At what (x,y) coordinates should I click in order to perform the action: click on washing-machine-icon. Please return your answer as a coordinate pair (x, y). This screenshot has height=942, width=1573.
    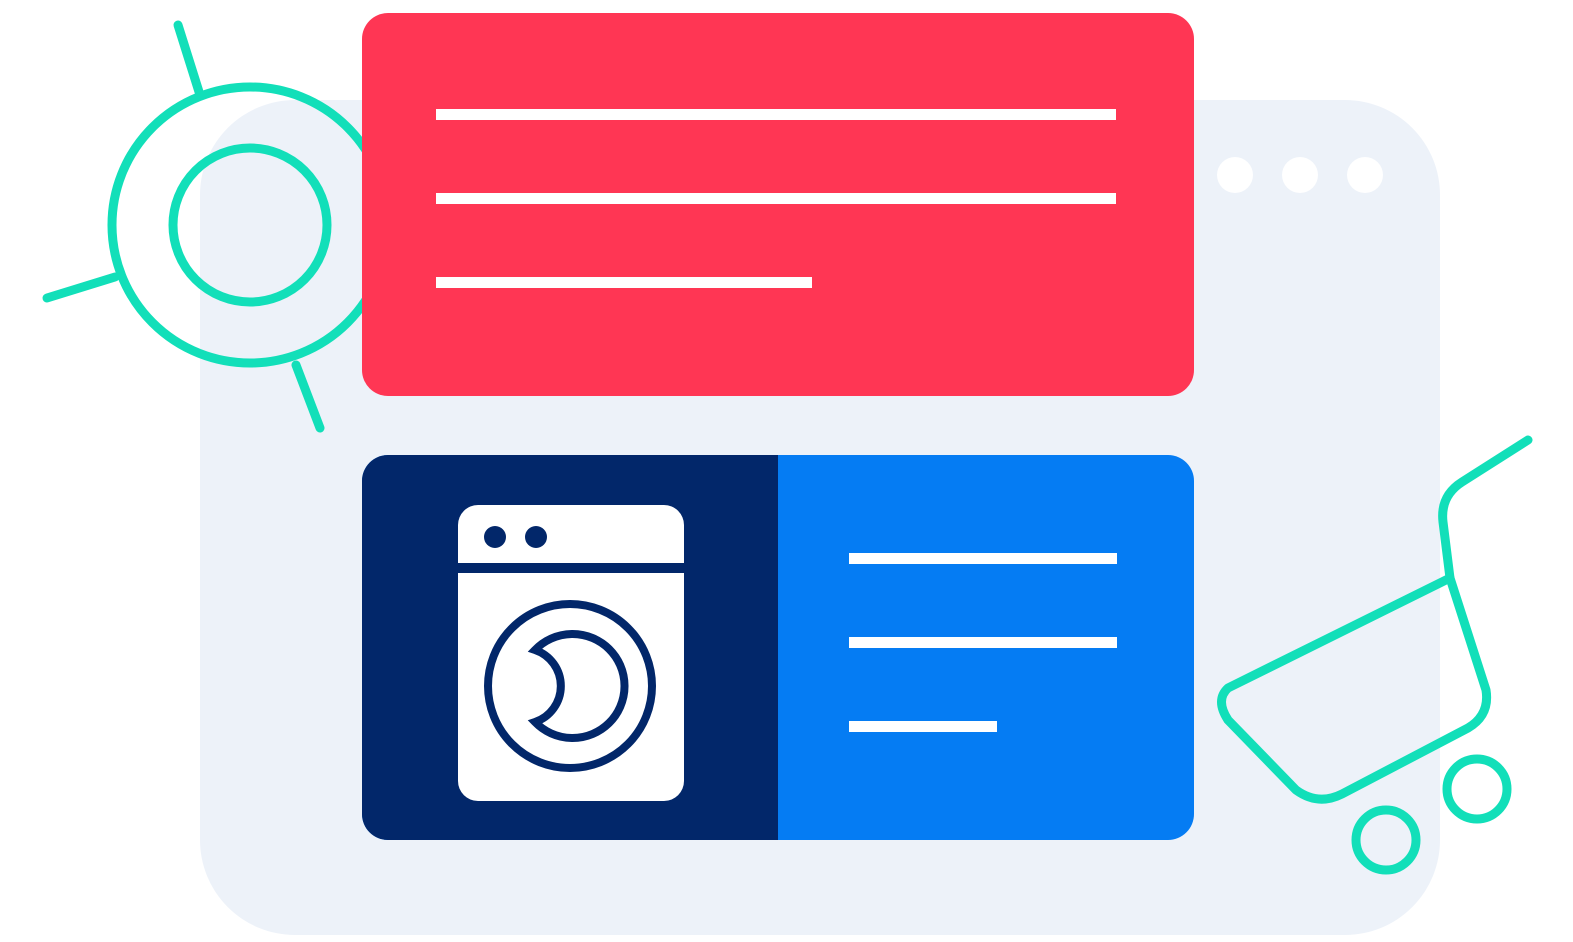
    Looking at the image, I should click on (571, 653).